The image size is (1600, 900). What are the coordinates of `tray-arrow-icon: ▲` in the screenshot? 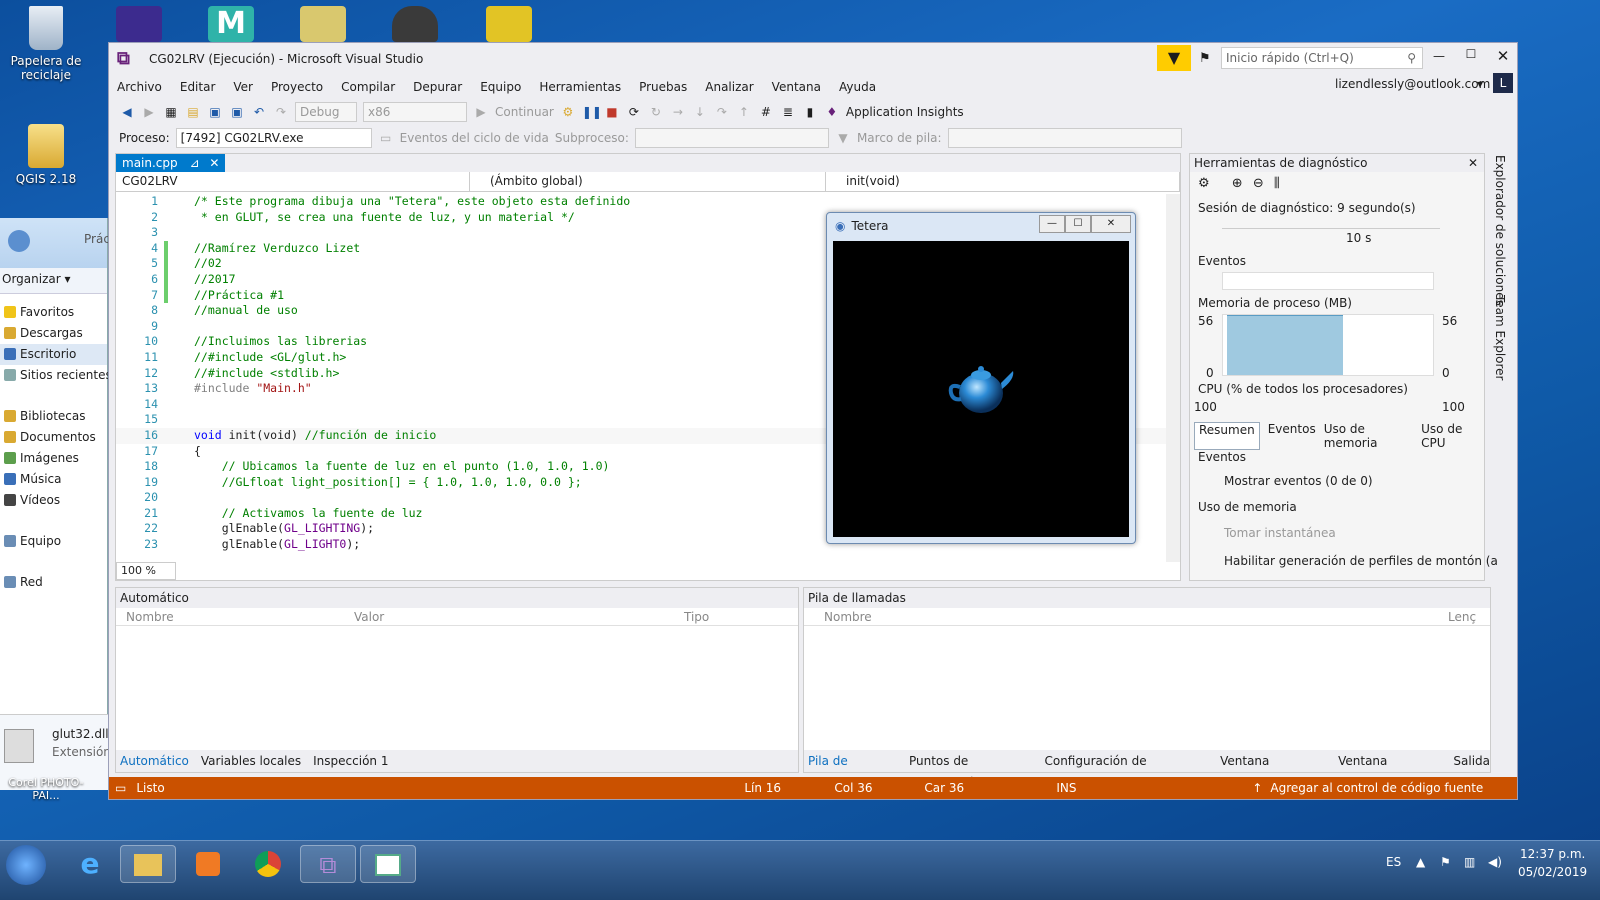 It's located at (1420, 862).